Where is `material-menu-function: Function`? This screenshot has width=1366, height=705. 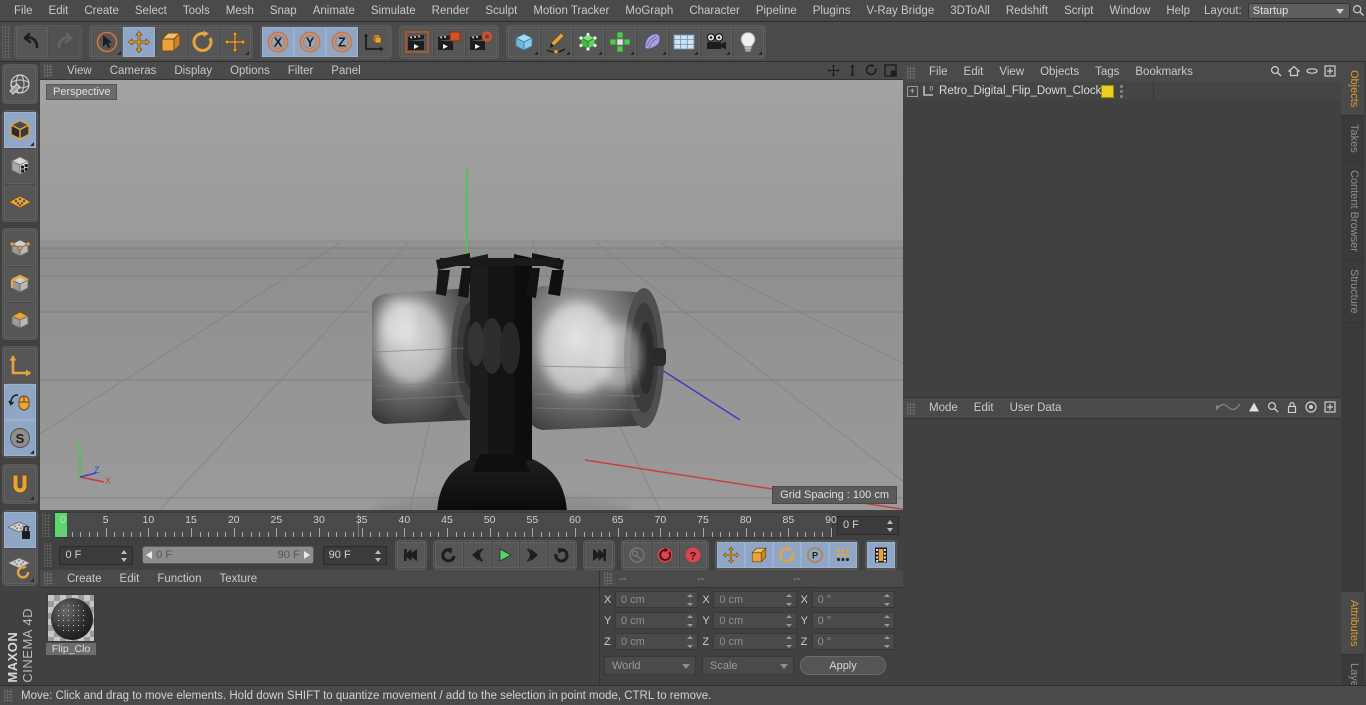
material-menu-function: Function is located at coordinates (179, 579).